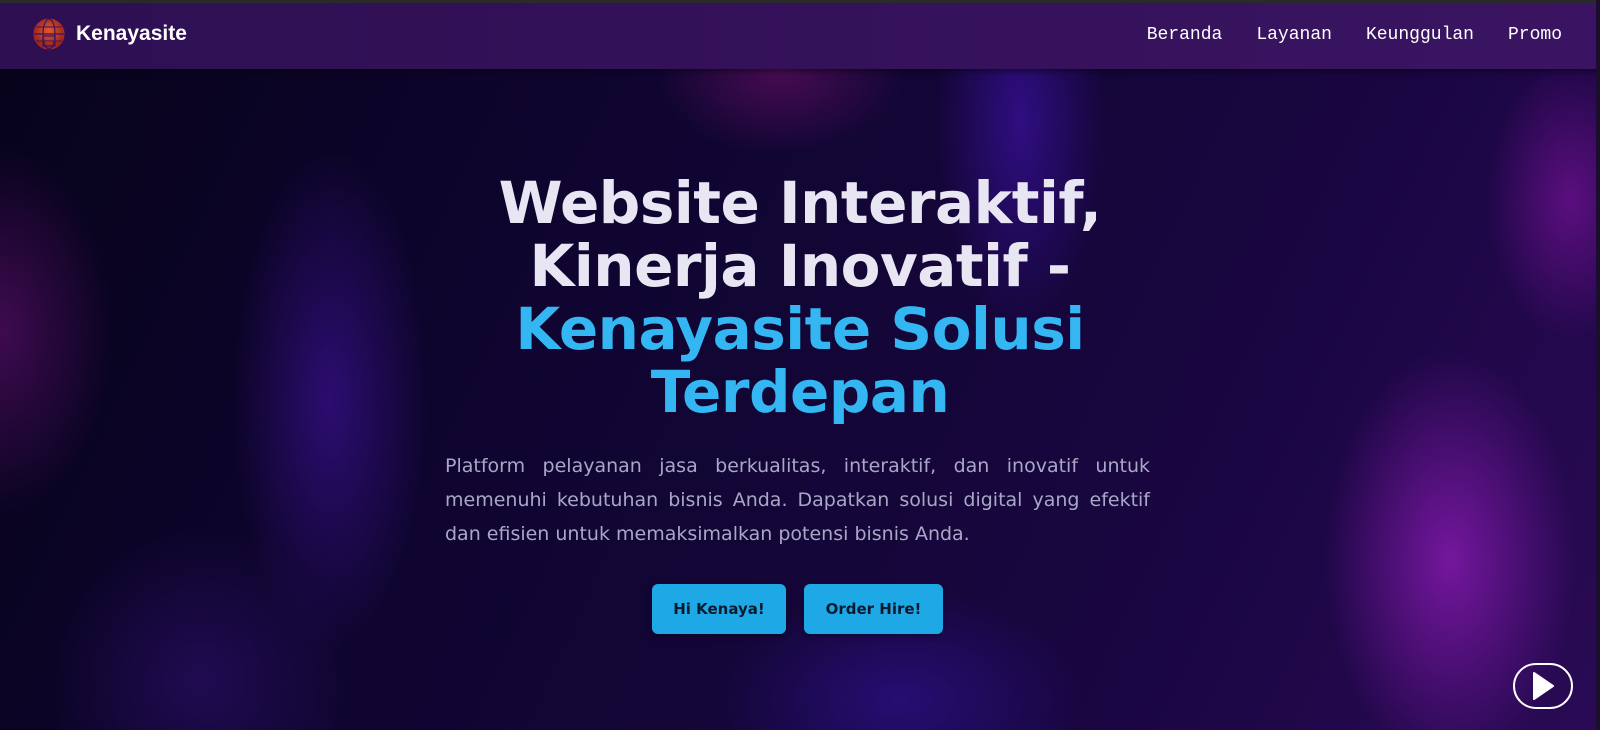 The width and height of the screenshot is (1600, 730). I want to click on play-icon, so click(1543, 686).